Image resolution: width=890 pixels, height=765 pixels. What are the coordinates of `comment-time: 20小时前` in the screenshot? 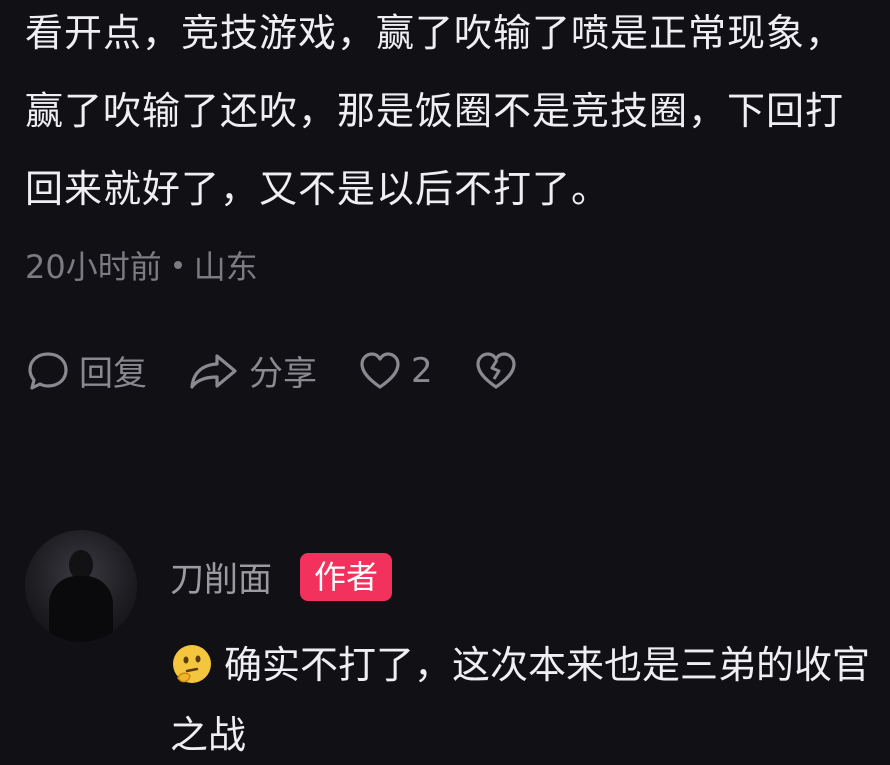 It's located at (93, 267).